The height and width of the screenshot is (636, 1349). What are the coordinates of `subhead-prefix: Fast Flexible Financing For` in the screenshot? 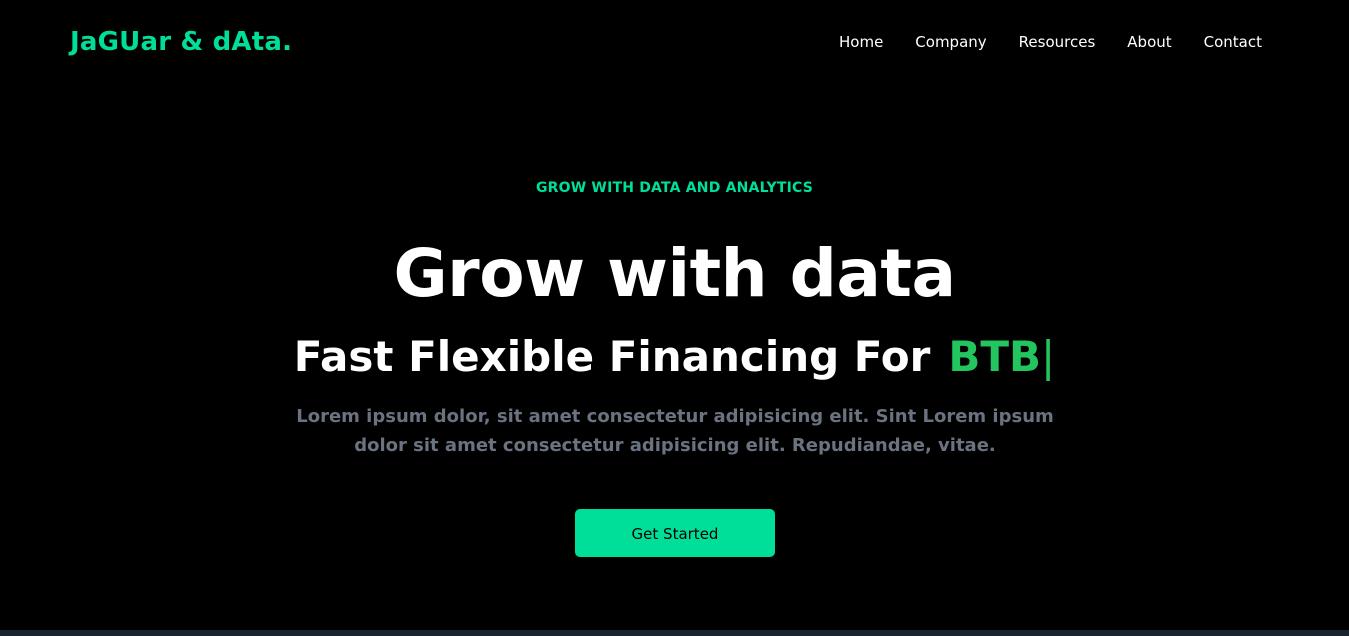 It's located at (612, 356).